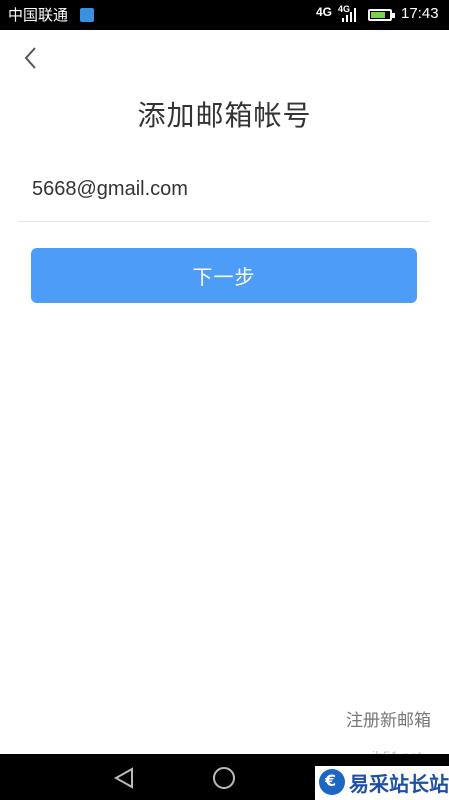  Describe the element at coordinates (378, 15) in the screenshot. I see `battery-level` at that location.